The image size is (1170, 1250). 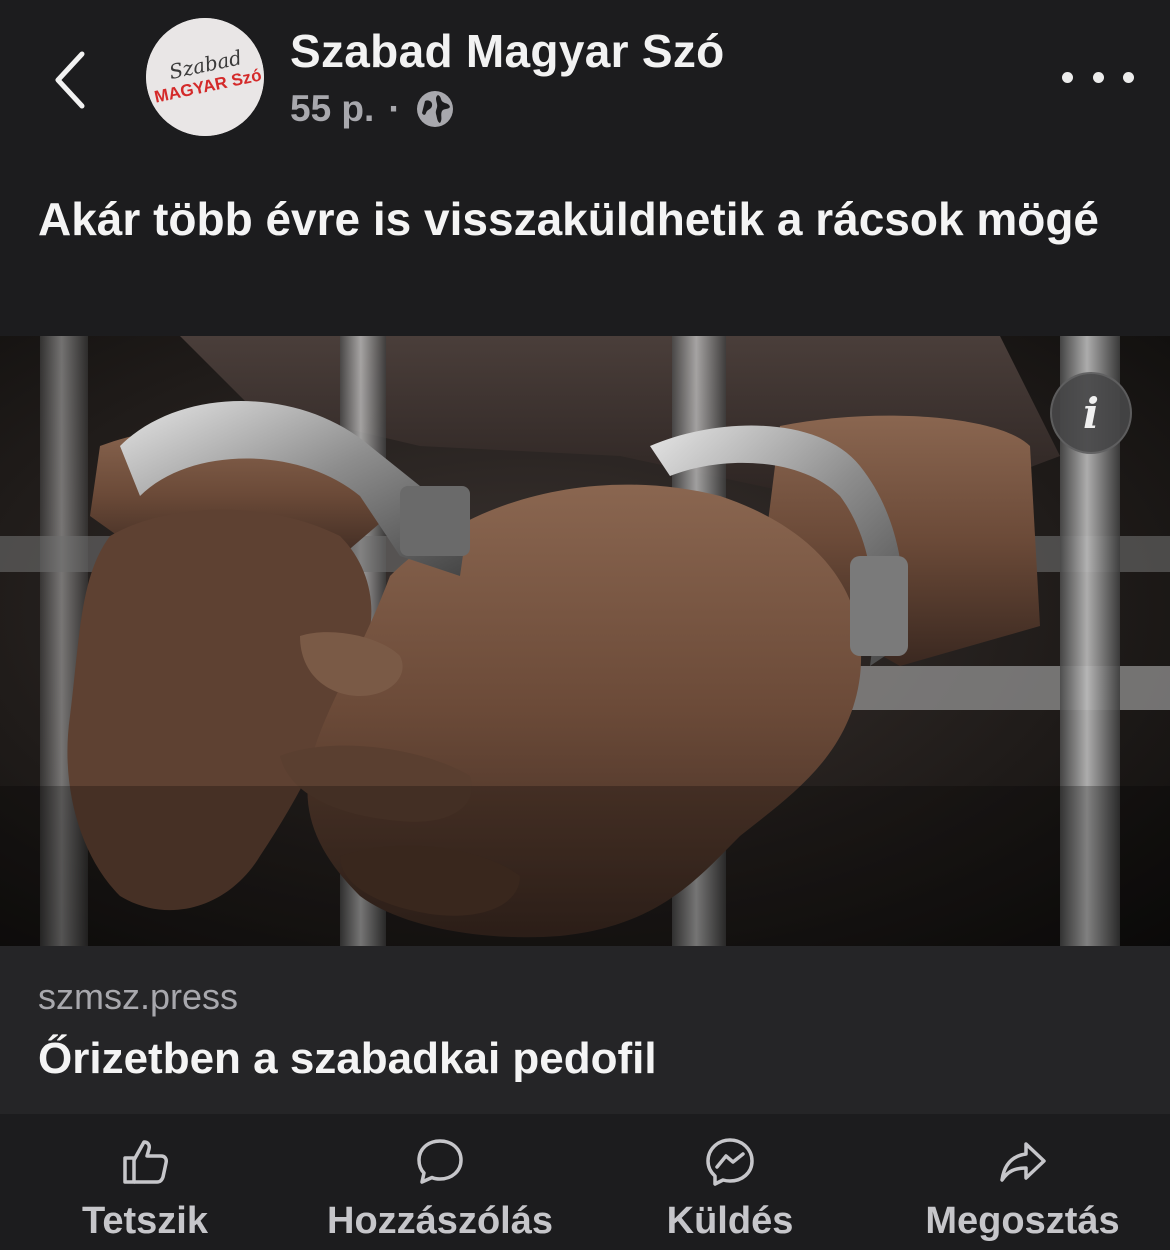 I want to click on page-avatar: Szabad MAGYAR Szó, so click(x=205, y=77).